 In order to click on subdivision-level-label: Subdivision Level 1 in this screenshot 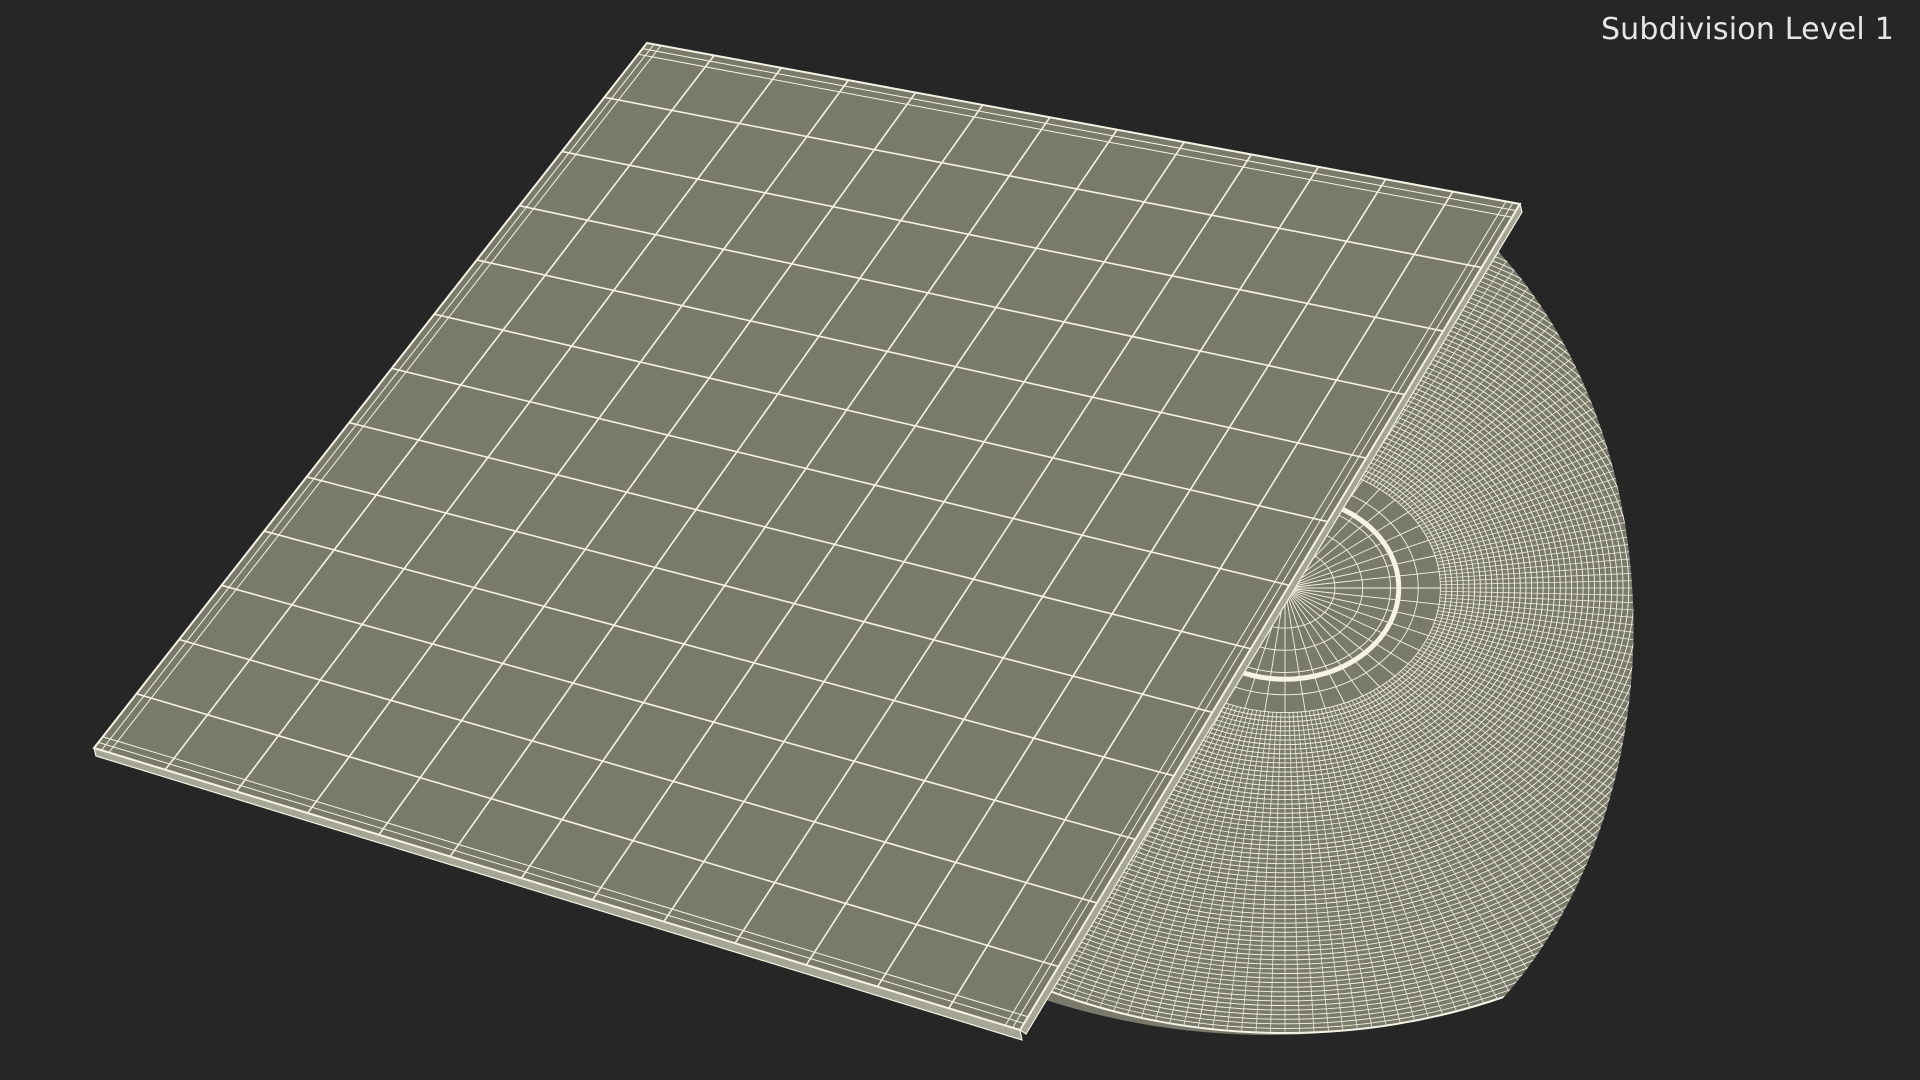, I will do `click(1747, 29)`.